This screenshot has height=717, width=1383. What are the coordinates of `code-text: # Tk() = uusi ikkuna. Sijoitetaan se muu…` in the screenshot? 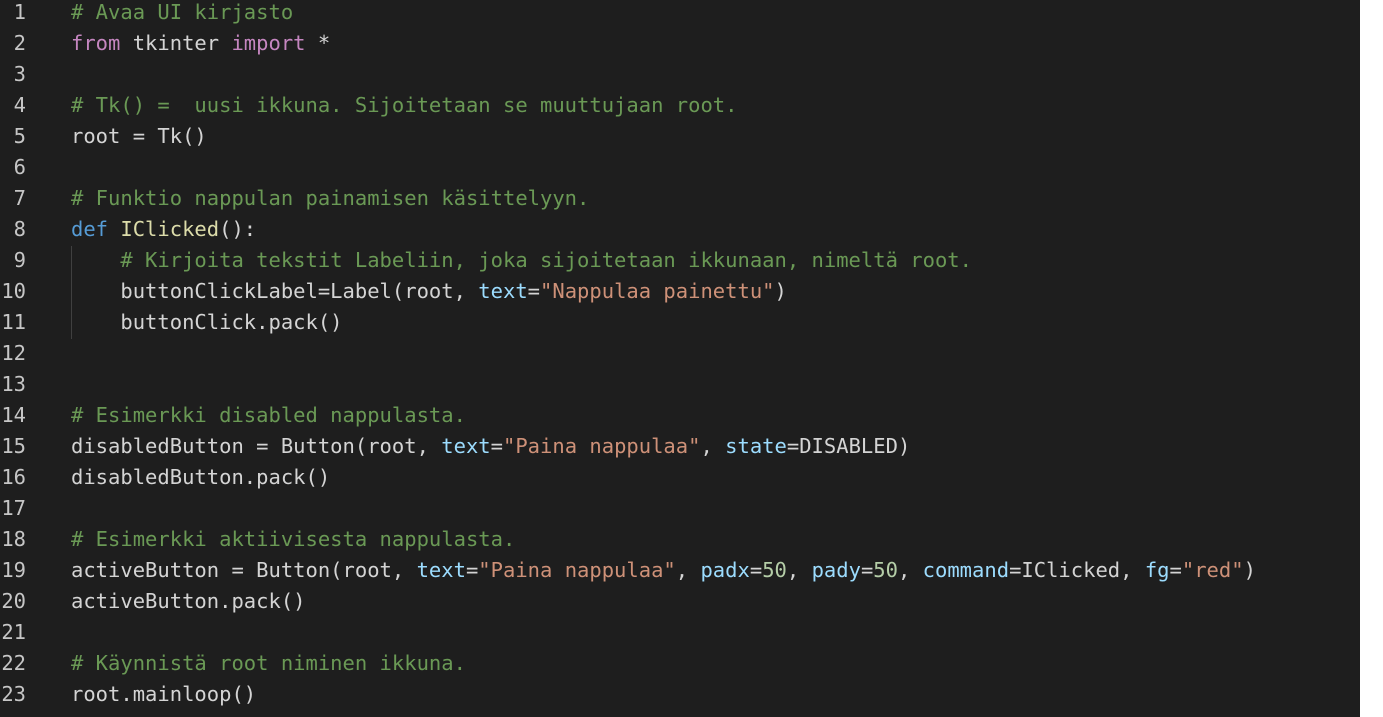 It's located at (404, 105).